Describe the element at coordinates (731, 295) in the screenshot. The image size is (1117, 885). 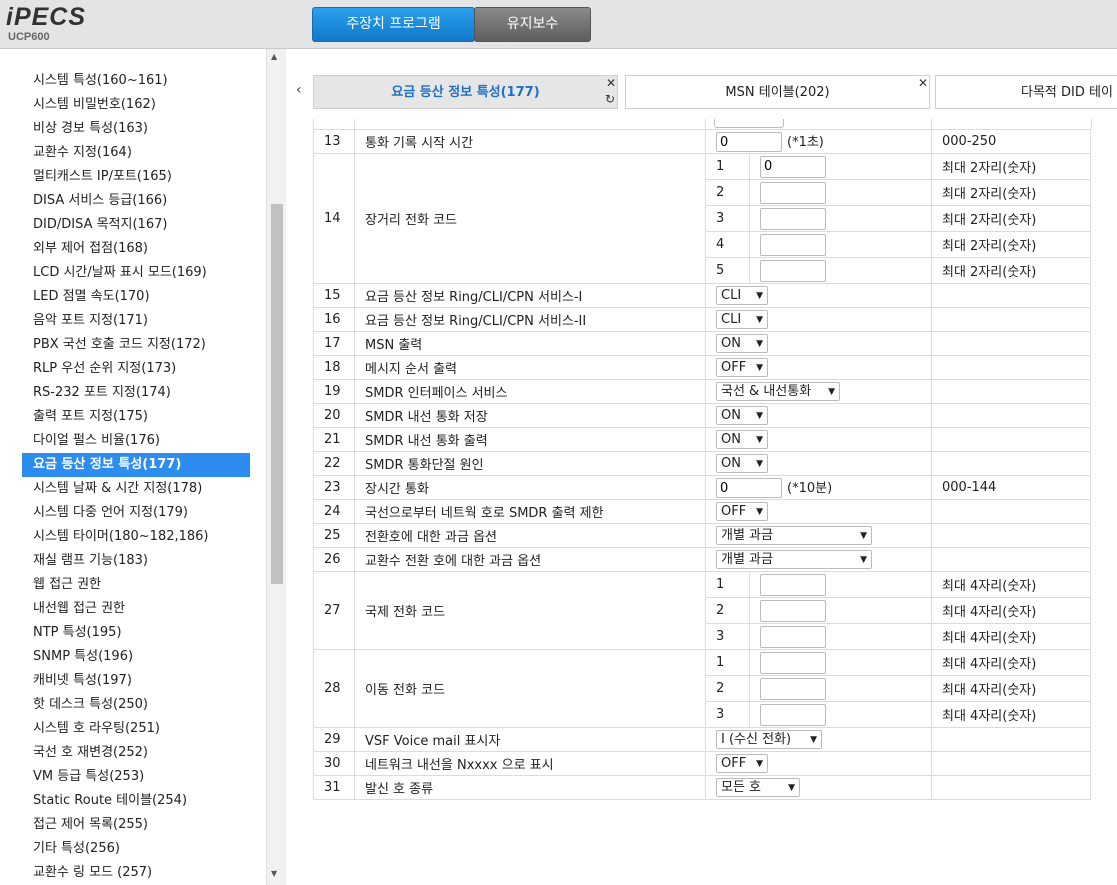
I see `select-value: CLI` at that location.